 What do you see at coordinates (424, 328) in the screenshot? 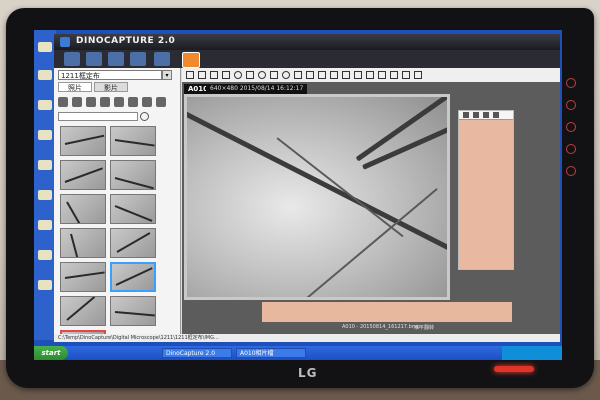
I see `viewer-note: 水平翻转` at bounding box center [424, 328].